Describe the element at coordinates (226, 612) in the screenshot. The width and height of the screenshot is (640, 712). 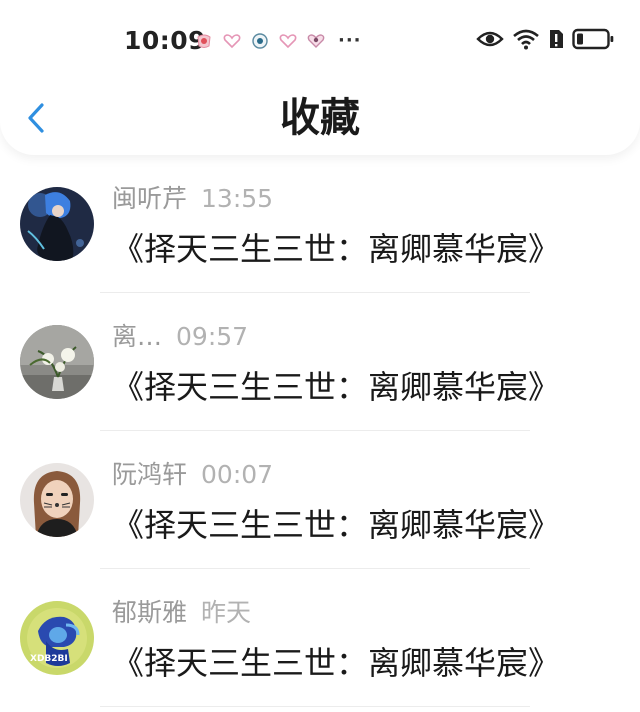
I see `item-time: 昨天` at that location.